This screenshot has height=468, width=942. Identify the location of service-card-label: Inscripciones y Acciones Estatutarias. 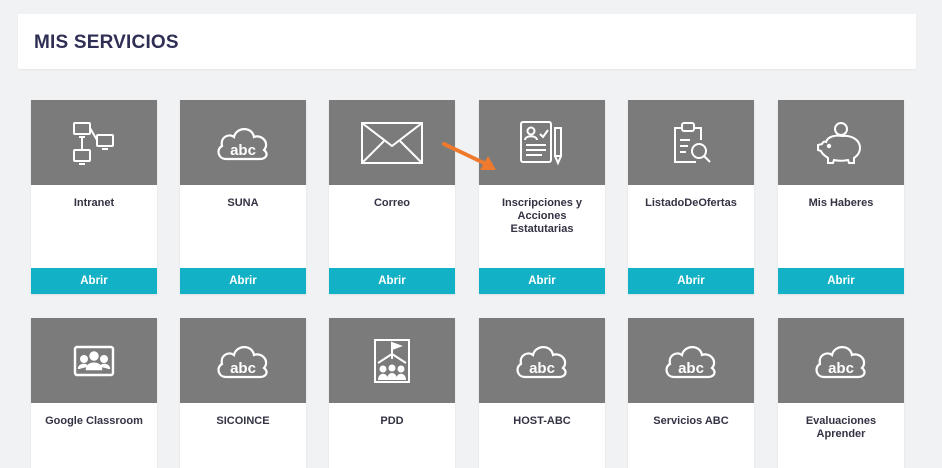
(542, 216).